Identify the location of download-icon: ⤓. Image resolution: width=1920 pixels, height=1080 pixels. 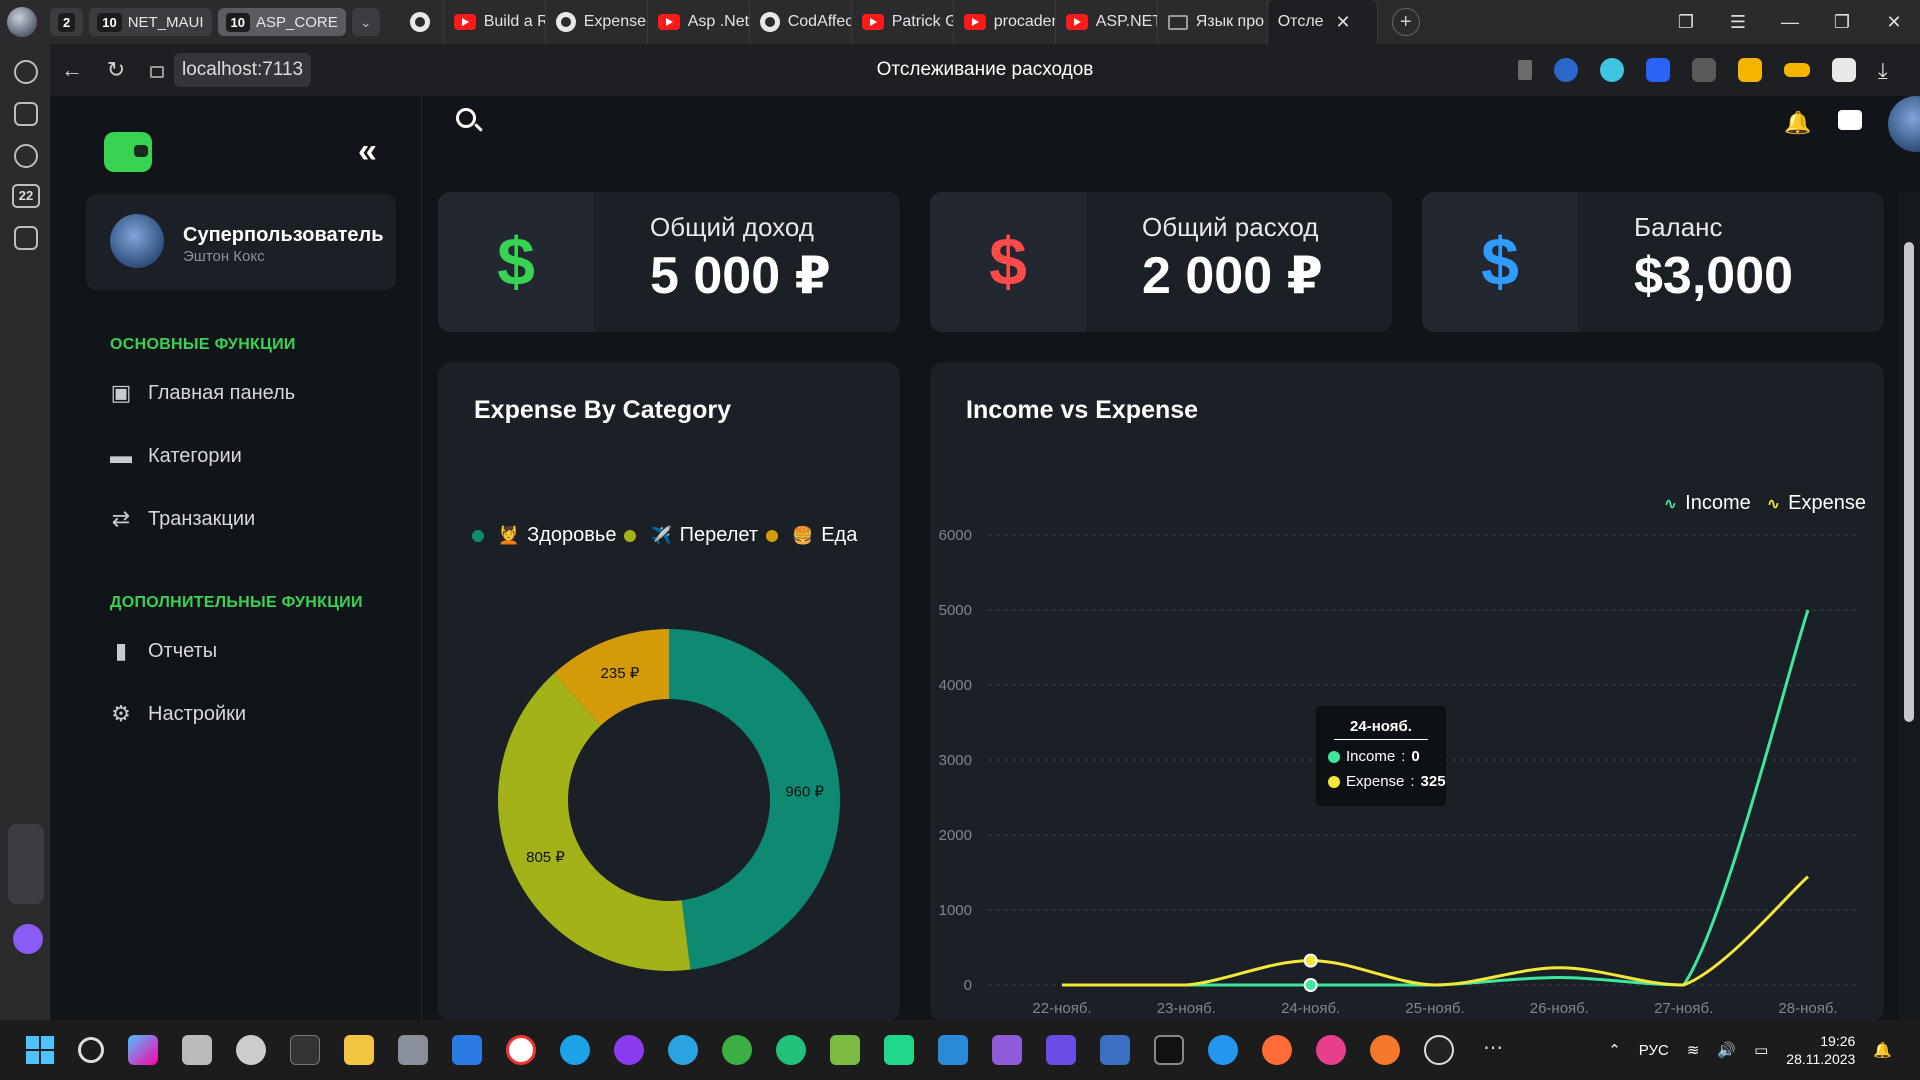
(1890, 70).